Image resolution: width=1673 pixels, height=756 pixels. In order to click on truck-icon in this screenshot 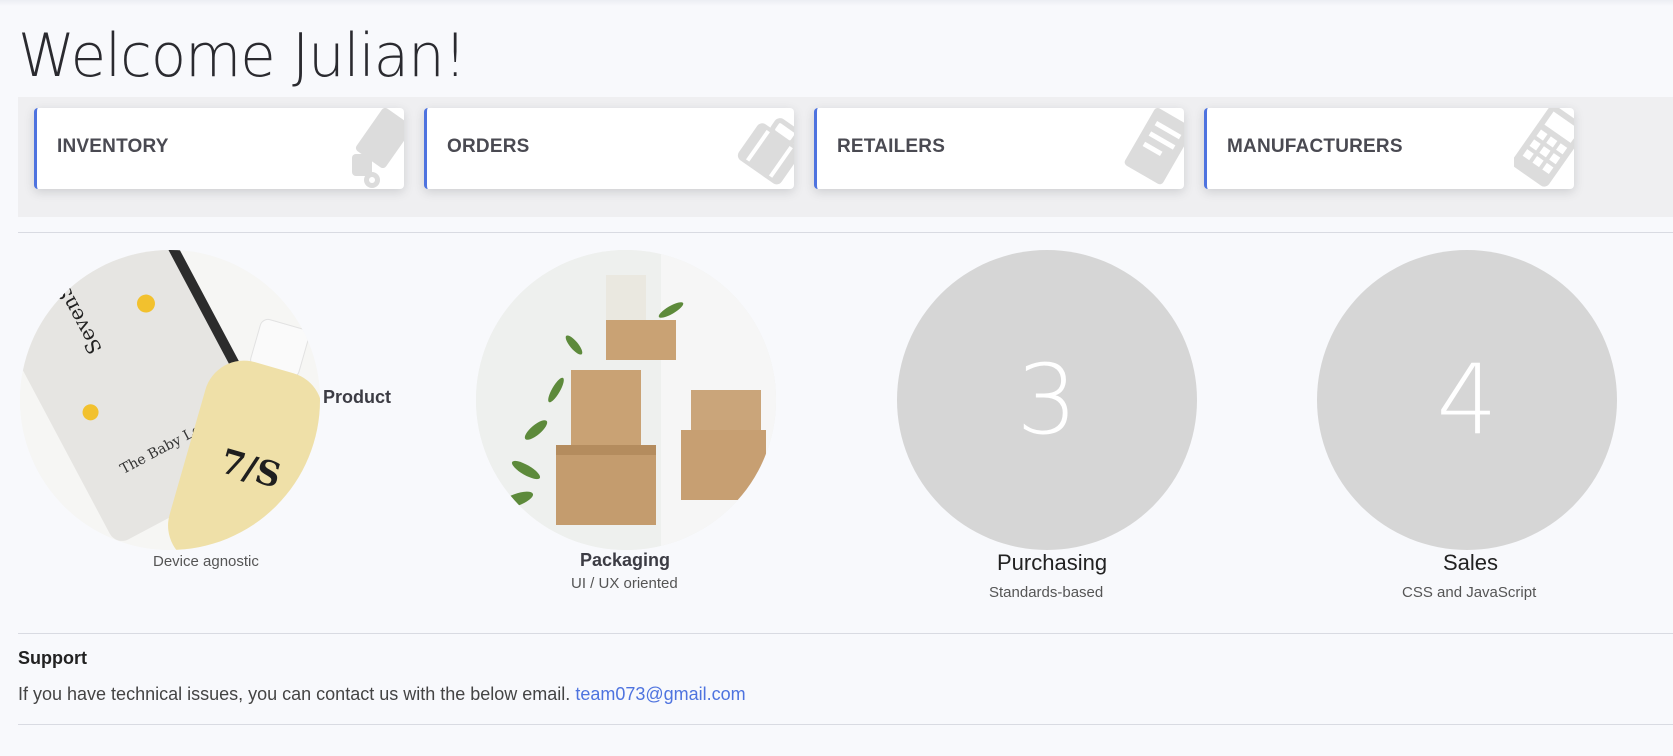, I will do `click(374, 148)`.